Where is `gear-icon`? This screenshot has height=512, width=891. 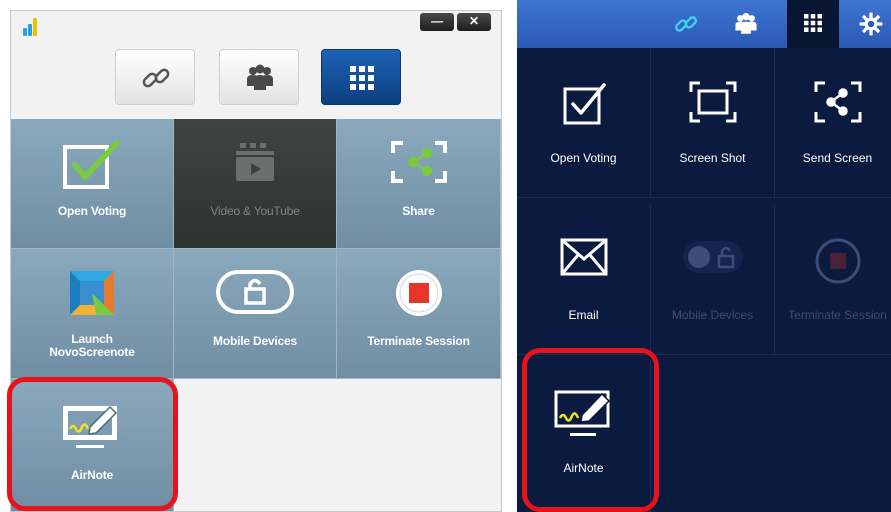 gear-icon is located at coordinates (871, 24).